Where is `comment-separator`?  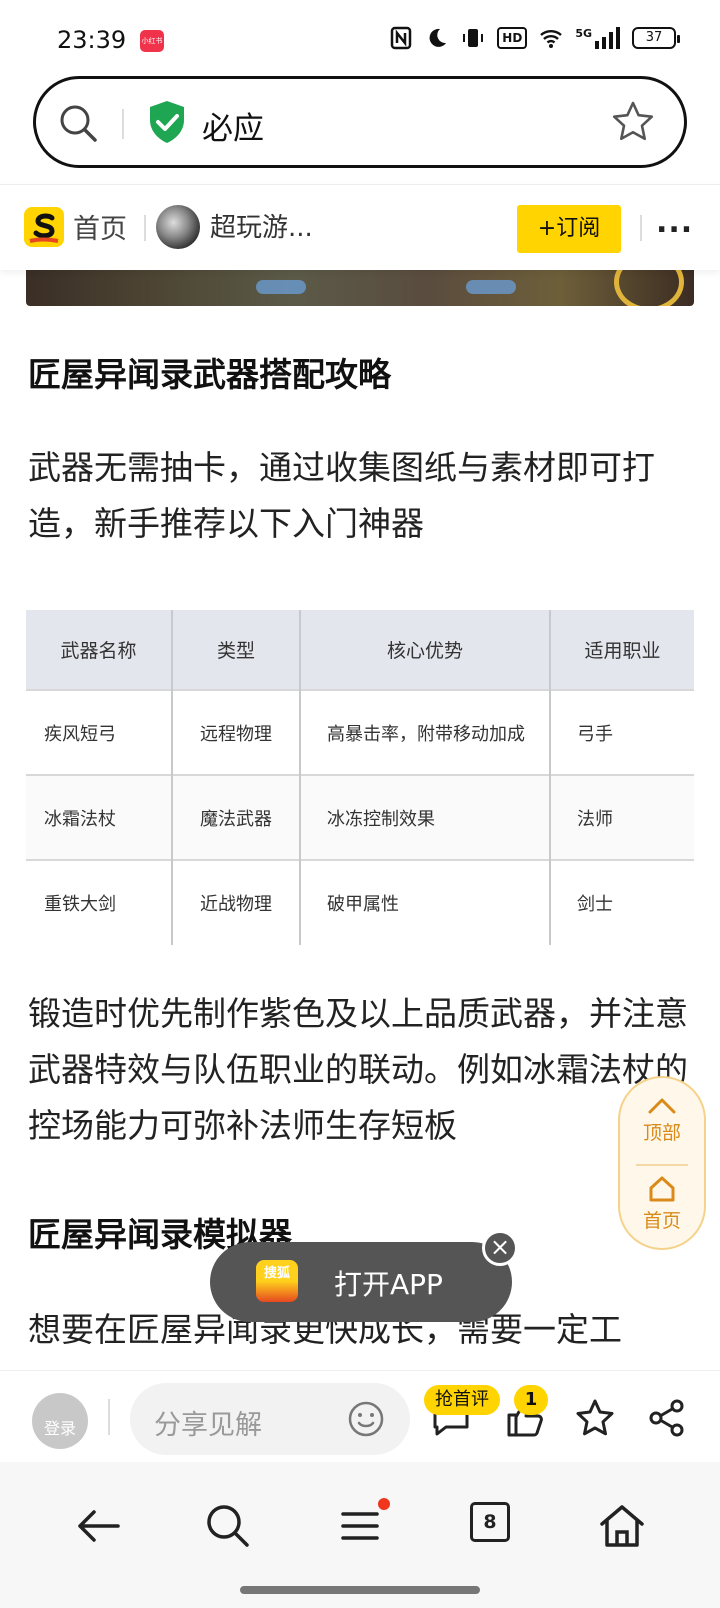 comment-separator is located at coordinates (109, 1417).